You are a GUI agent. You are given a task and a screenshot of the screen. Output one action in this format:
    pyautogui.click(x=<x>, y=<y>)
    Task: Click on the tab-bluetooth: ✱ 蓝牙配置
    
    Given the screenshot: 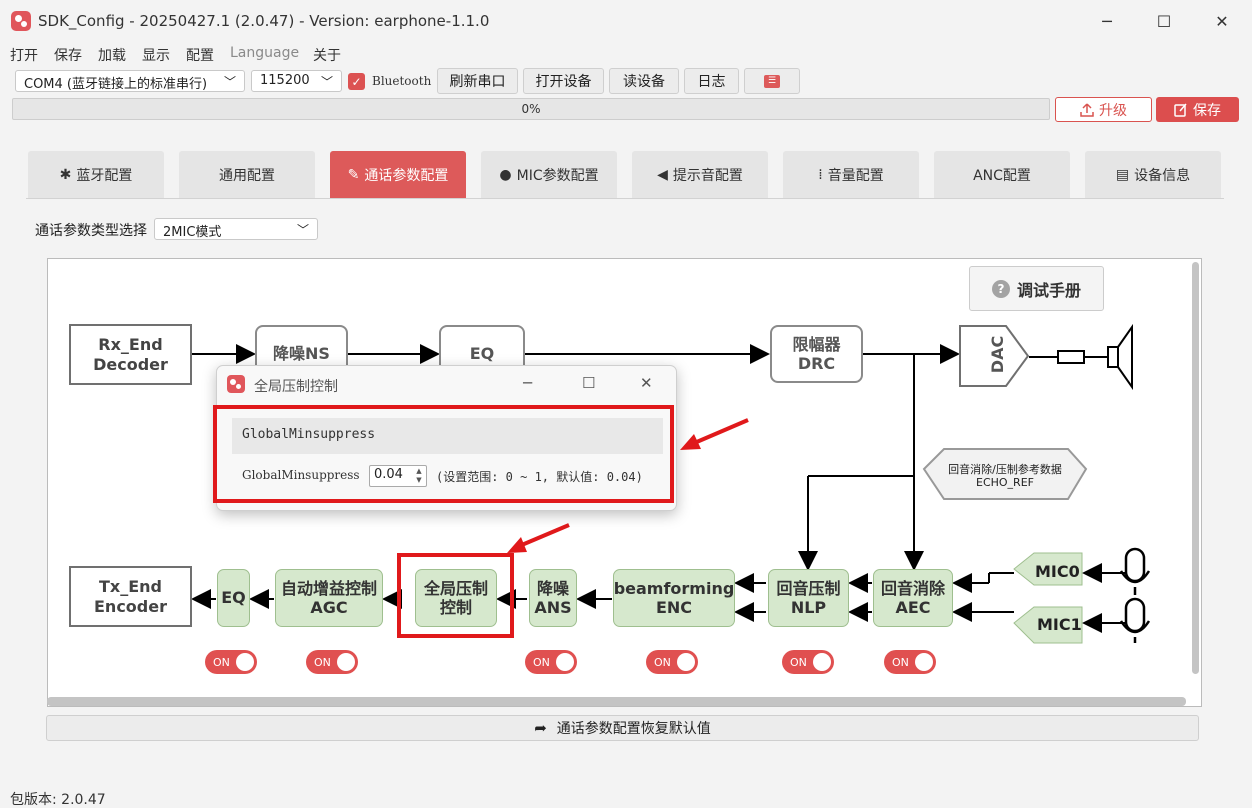 What is the action you would take?
    pyautogui.click(x=96, y=175)
    